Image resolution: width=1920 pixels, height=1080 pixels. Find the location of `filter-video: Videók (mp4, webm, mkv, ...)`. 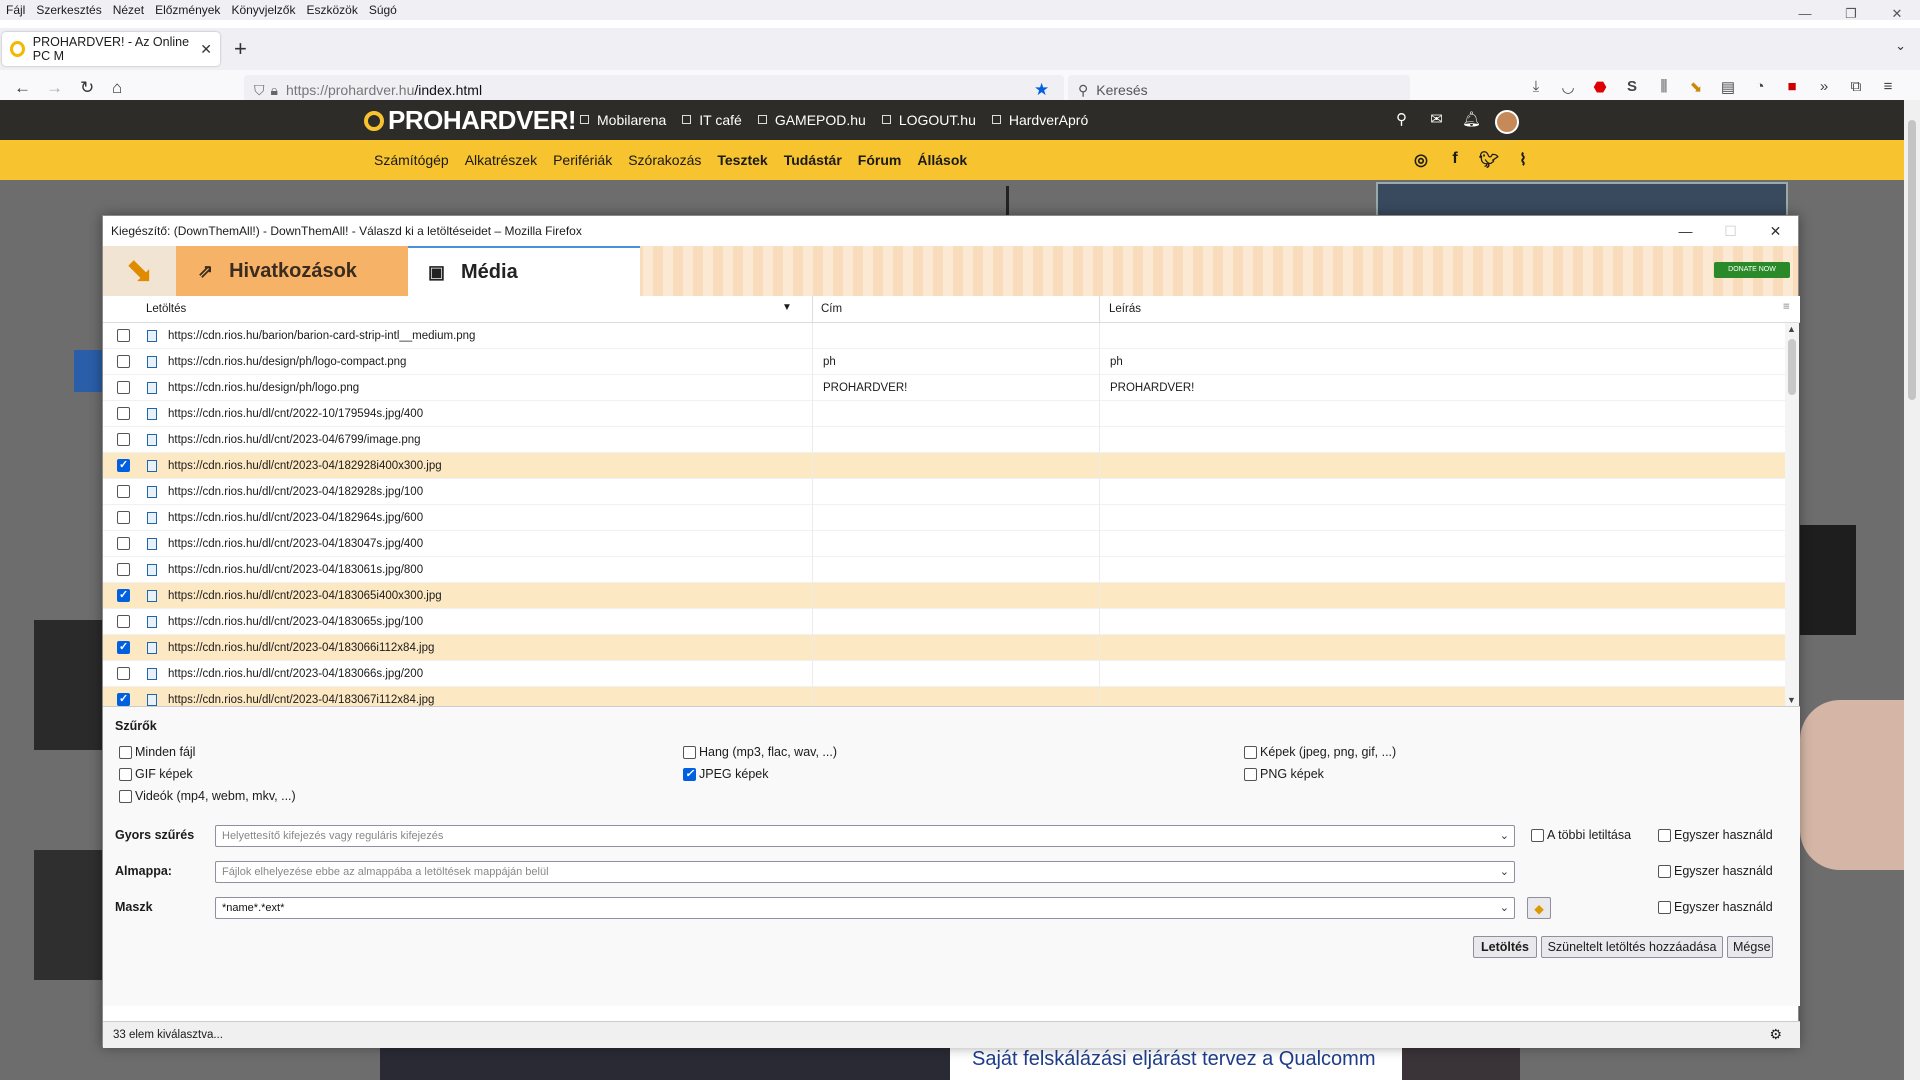

filter-video: Videók (mp4, webm, mkv, ...) is located at coordinates (207, 796).